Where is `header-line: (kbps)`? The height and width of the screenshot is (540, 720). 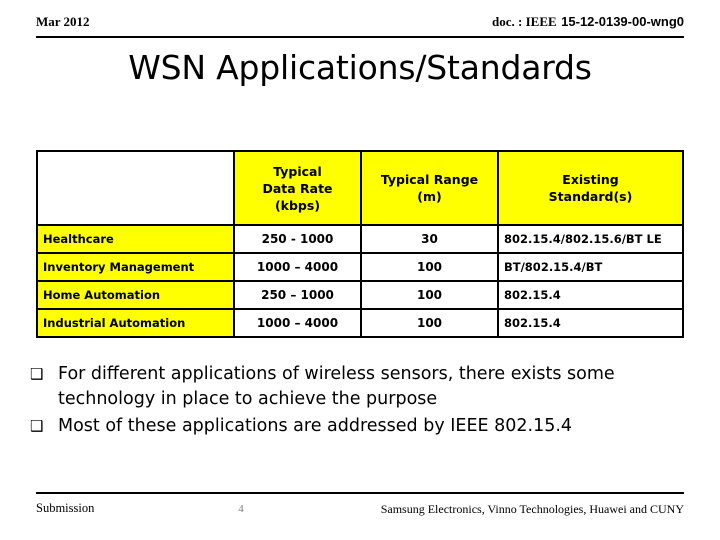 header-line: (kbps) is located at coordinates (297, 205).